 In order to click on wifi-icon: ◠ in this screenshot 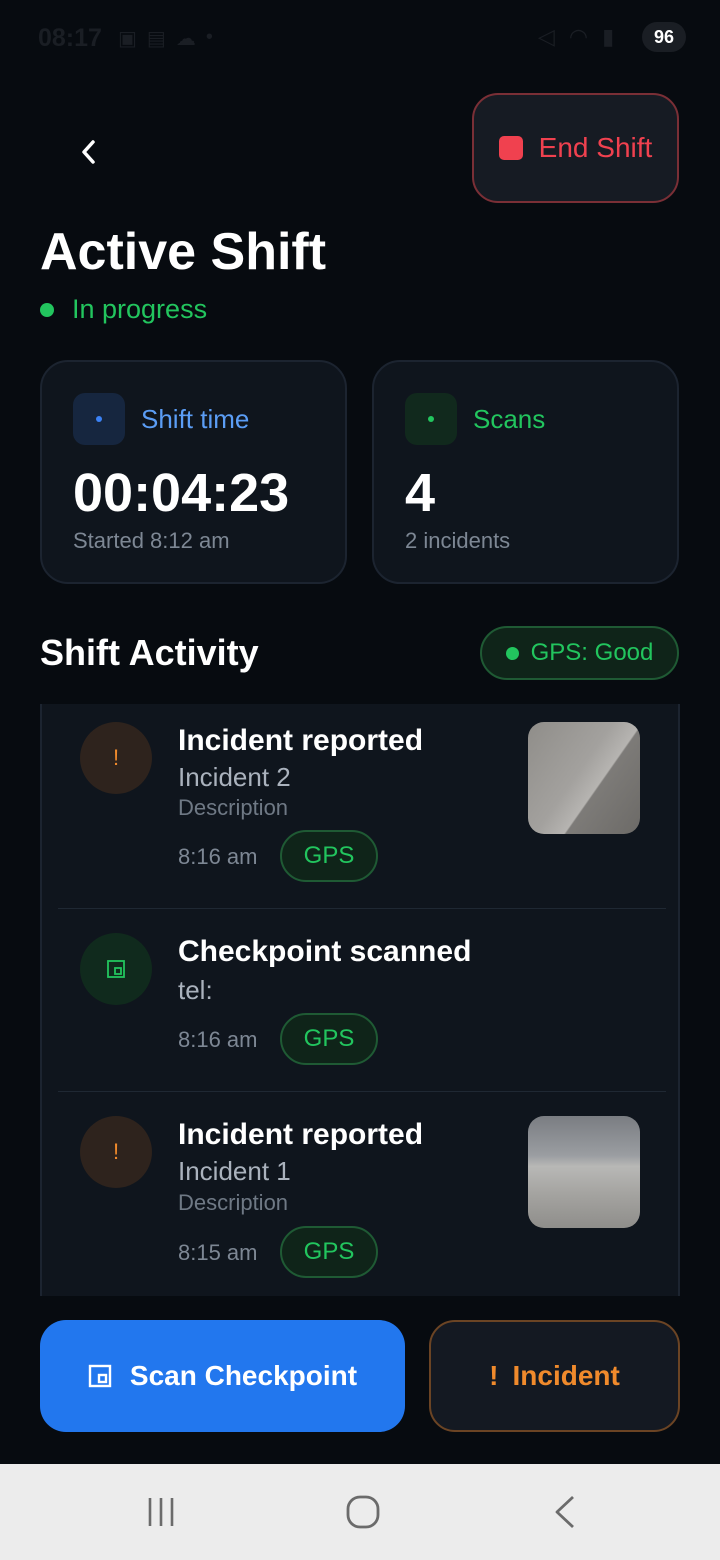, I will do `click(578, 36)`.